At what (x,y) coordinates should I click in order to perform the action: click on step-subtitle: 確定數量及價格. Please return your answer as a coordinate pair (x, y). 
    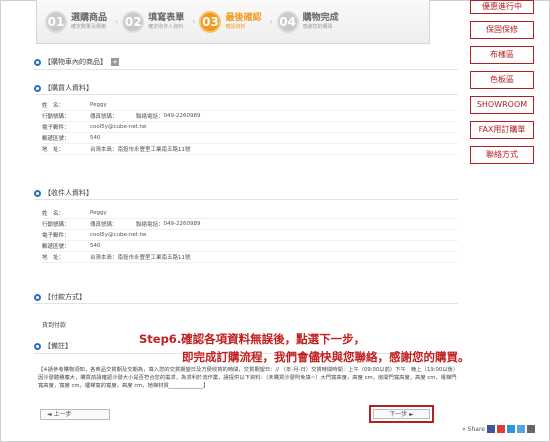
    Looking at the image, I should click on (89, 26).